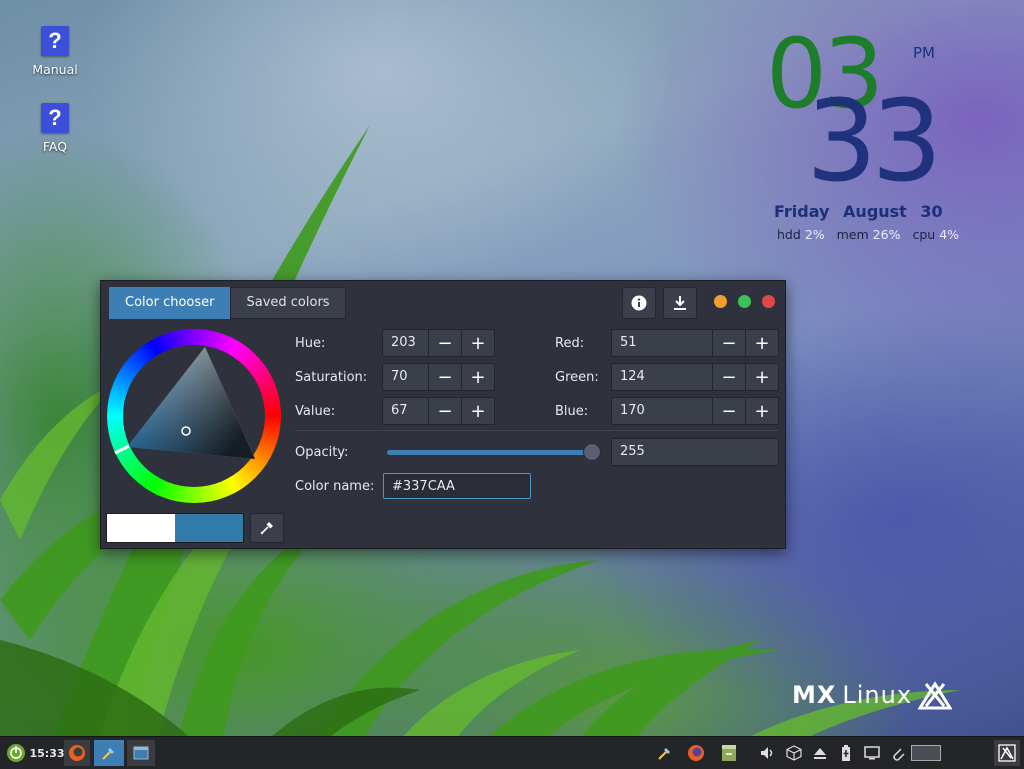  What do you see at coordinates (405, 411) in the screenshot?
I see `value-value: 67` at bounding box center [405, 411].